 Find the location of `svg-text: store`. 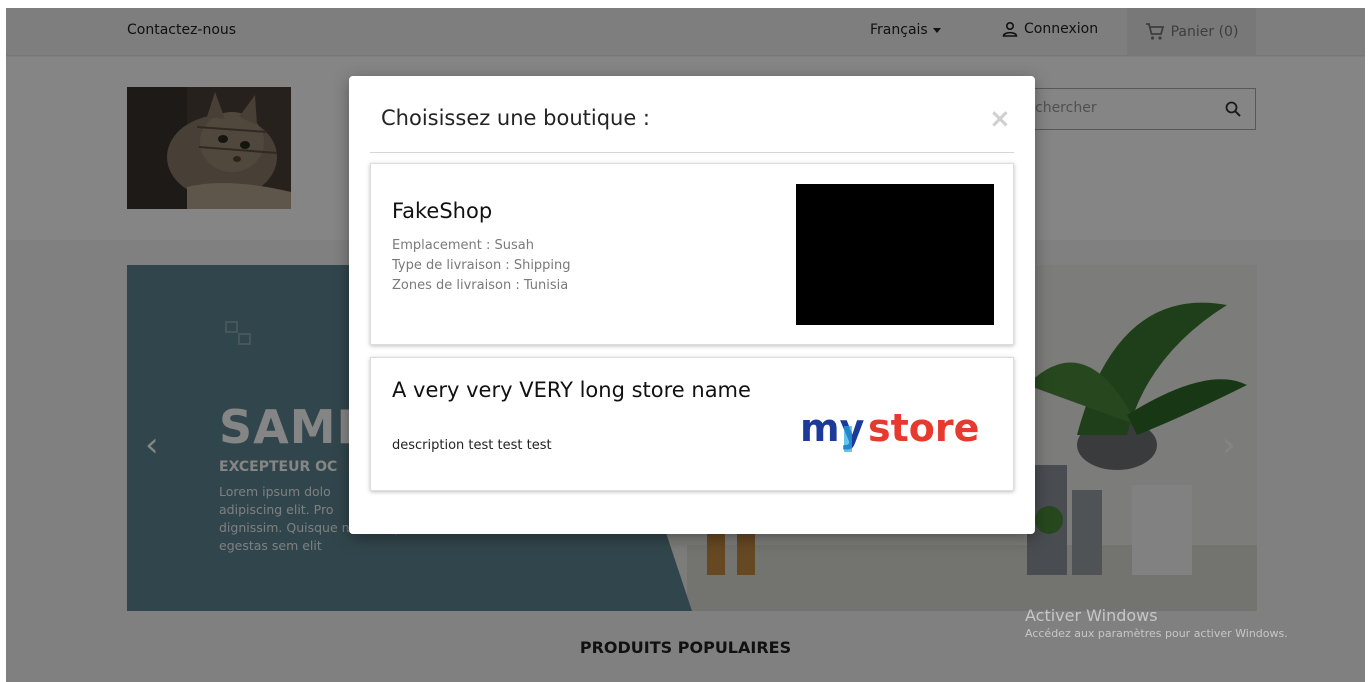

svg-text: store is located at coordinates (923, 428).